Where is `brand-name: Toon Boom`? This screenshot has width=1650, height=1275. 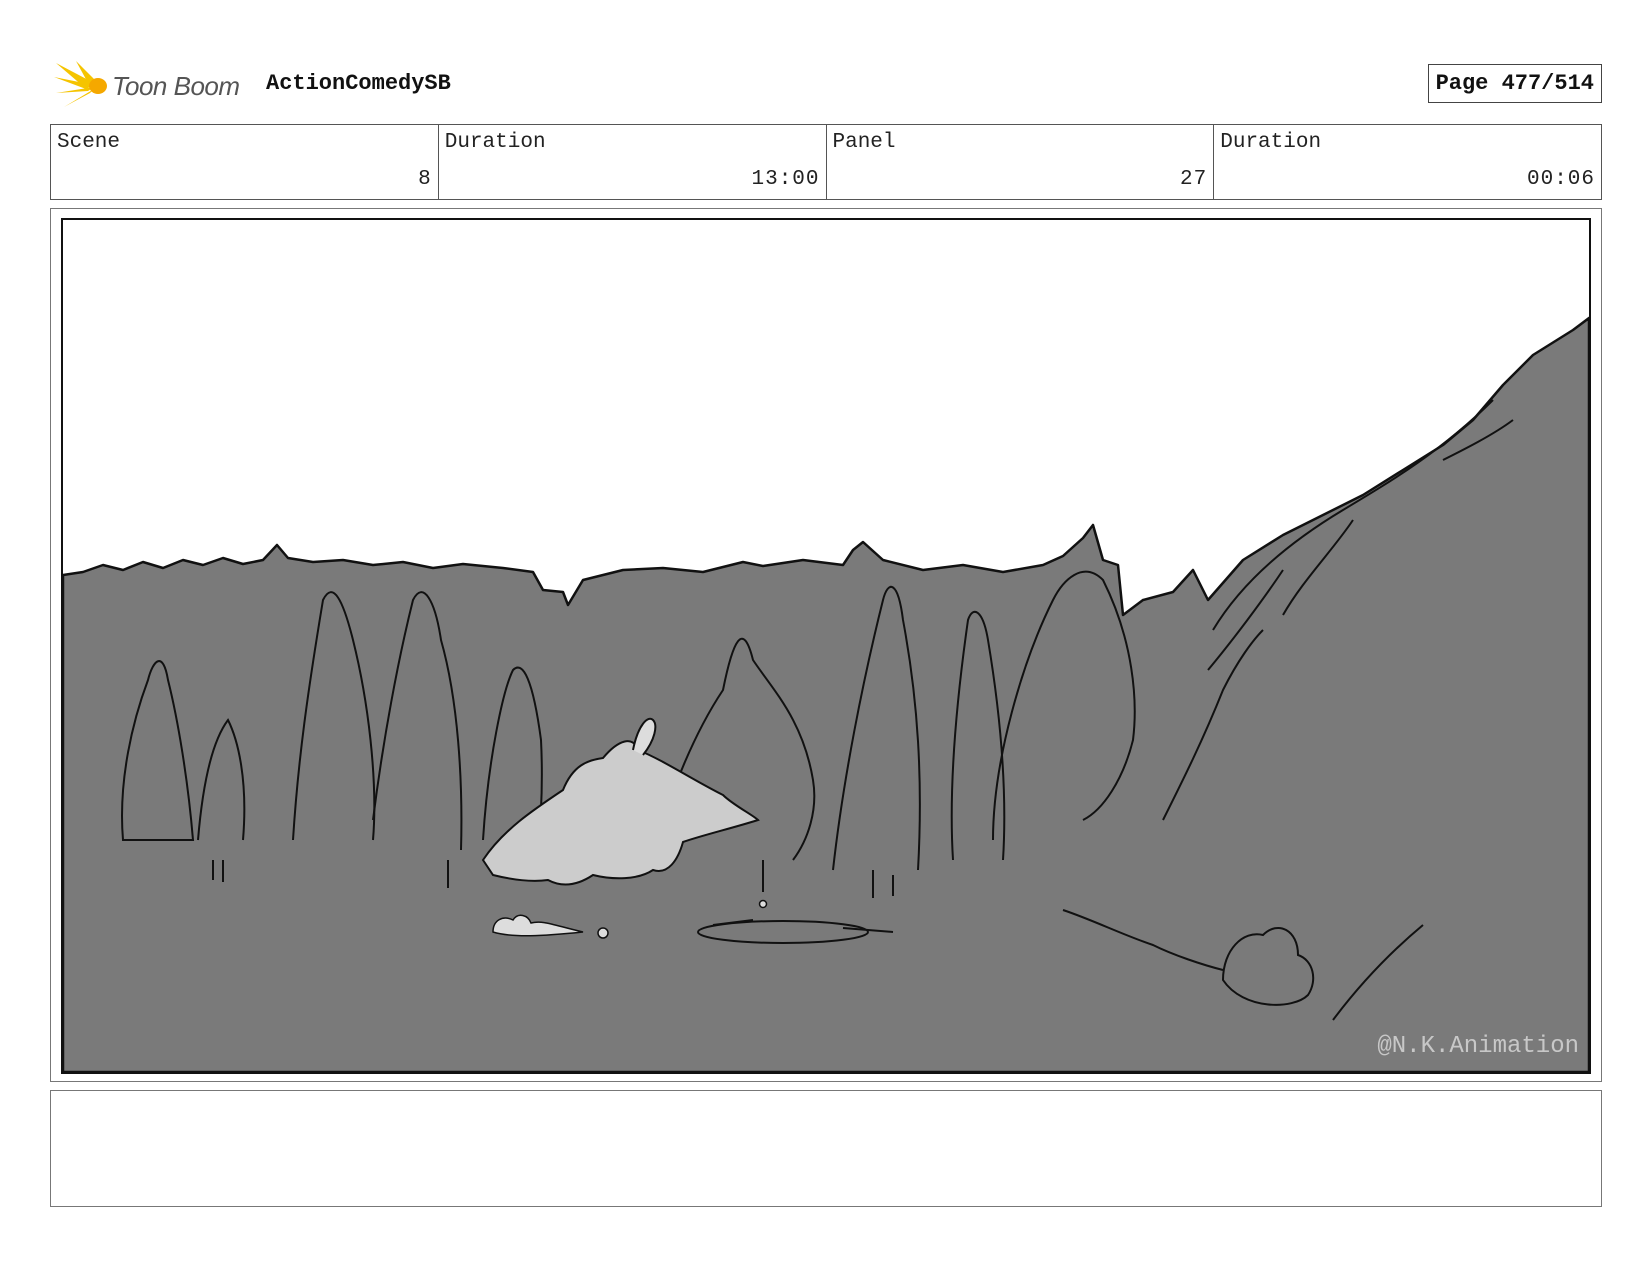 brand-name: Toon Boom is located at coordinates (176, 86).